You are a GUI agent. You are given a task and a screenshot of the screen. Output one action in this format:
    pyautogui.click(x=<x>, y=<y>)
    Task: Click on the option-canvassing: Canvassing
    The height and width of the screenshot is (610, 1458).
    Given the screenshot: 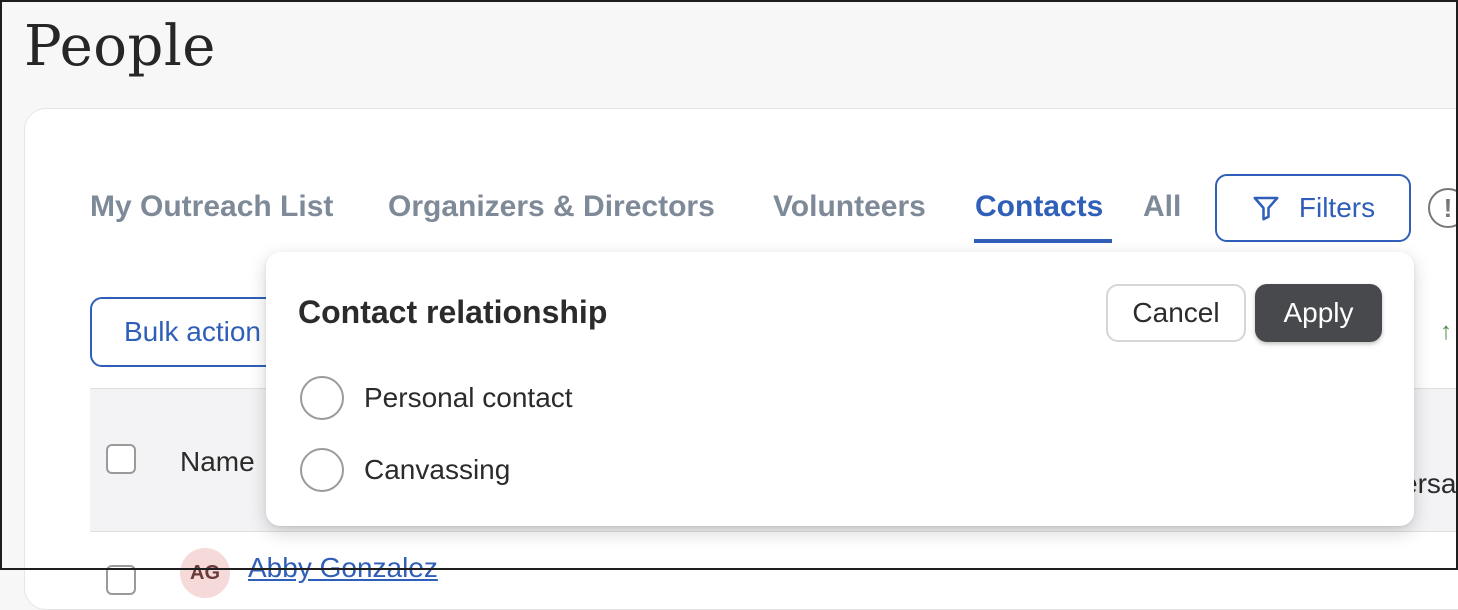 What is the action you would take?
    pyautogui.click(x=405, y=470)
    